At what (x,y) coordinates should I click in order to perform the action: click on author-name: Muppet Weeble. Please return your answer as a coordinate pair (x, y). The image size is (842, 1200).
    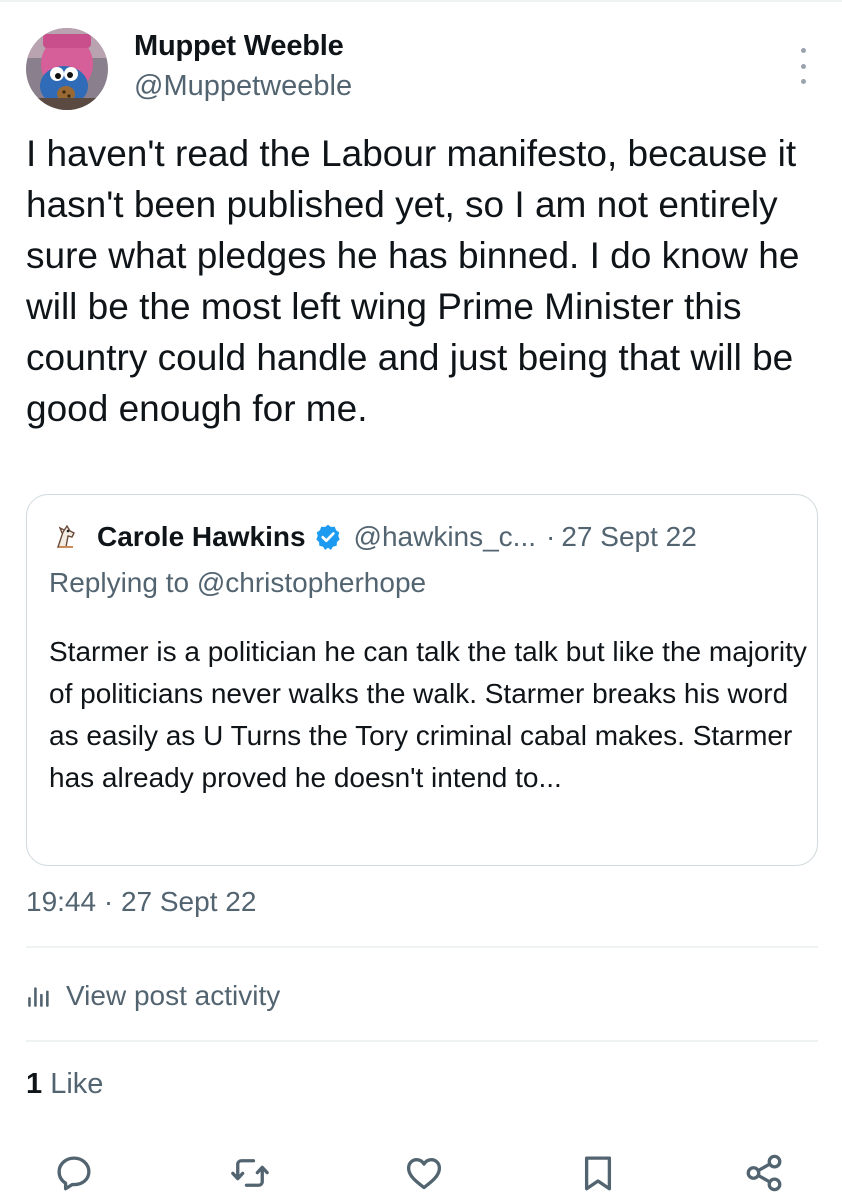
    Looking at the image, I should click on (239, 46).